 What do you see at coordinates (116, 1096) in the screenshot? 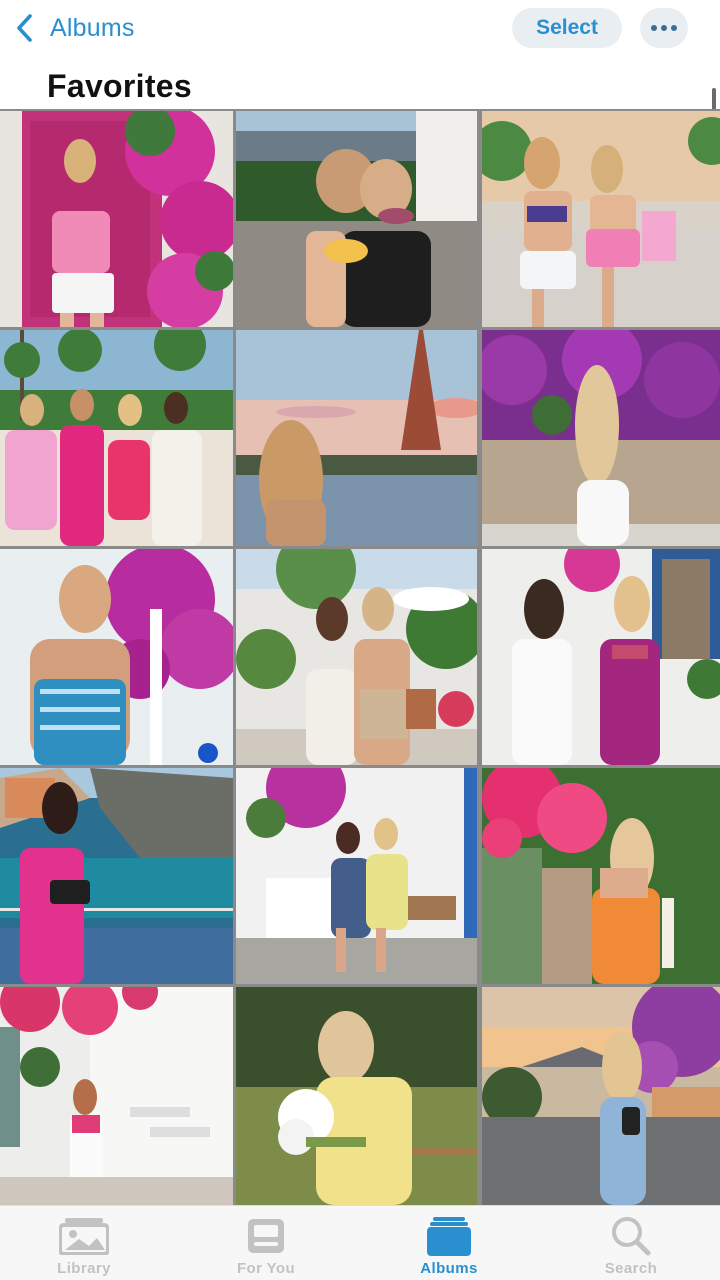
I see `photo-thumbnail-white-house-flowers` at bounding box center [116, 1096].